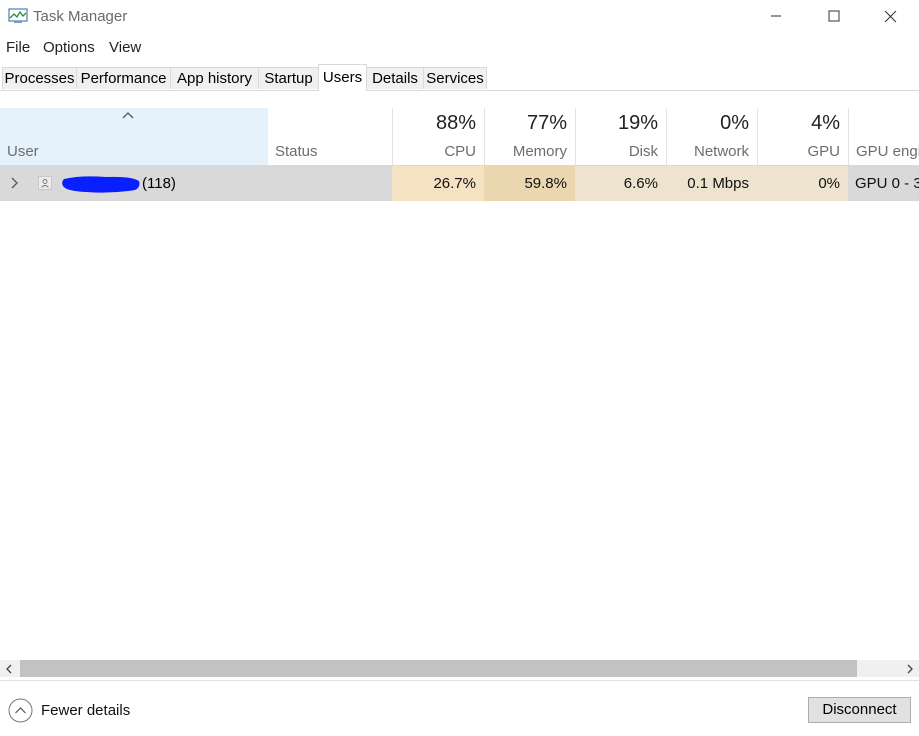 The height and width of the screenshot is (736, 919). What do you see at coordinates (123, 78) in the screenshot?
I see `tab-performance: Performance` at bounding box center [123, 78].